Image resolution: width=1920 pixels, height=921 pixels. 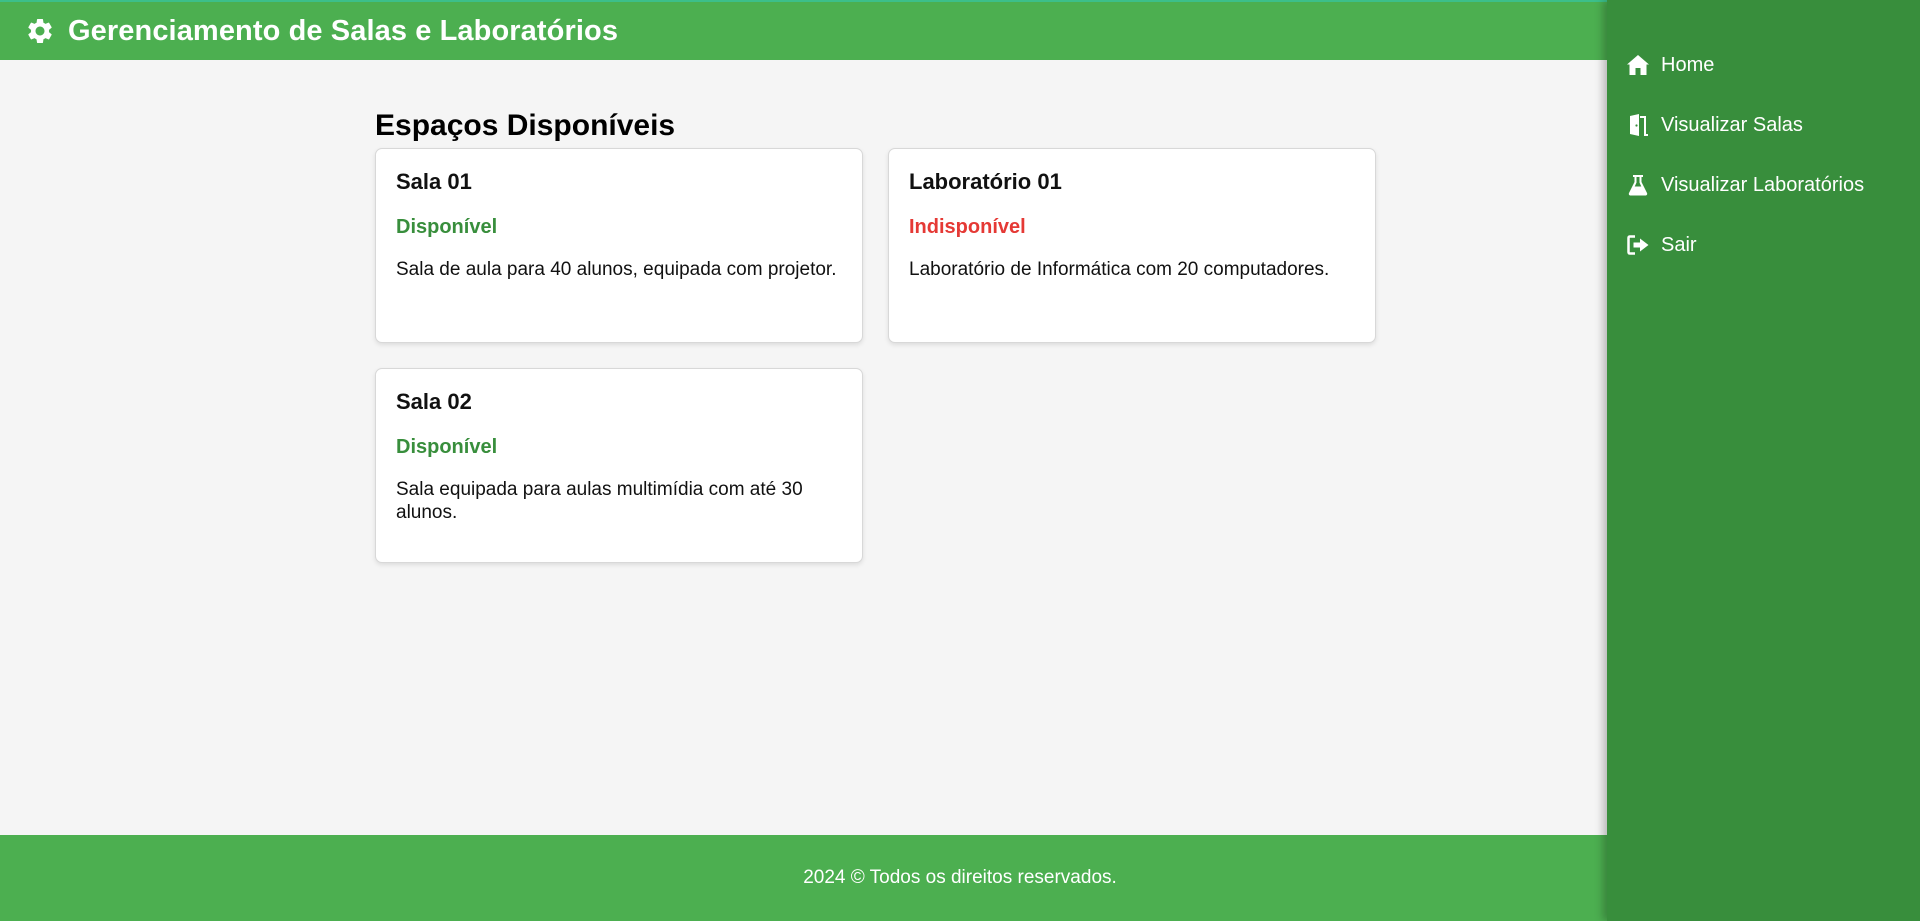 What do you see at coordinates (434, 181) in the screenshot?
I see `space-card-title: Sala 01` at bounding box center [434, 181].